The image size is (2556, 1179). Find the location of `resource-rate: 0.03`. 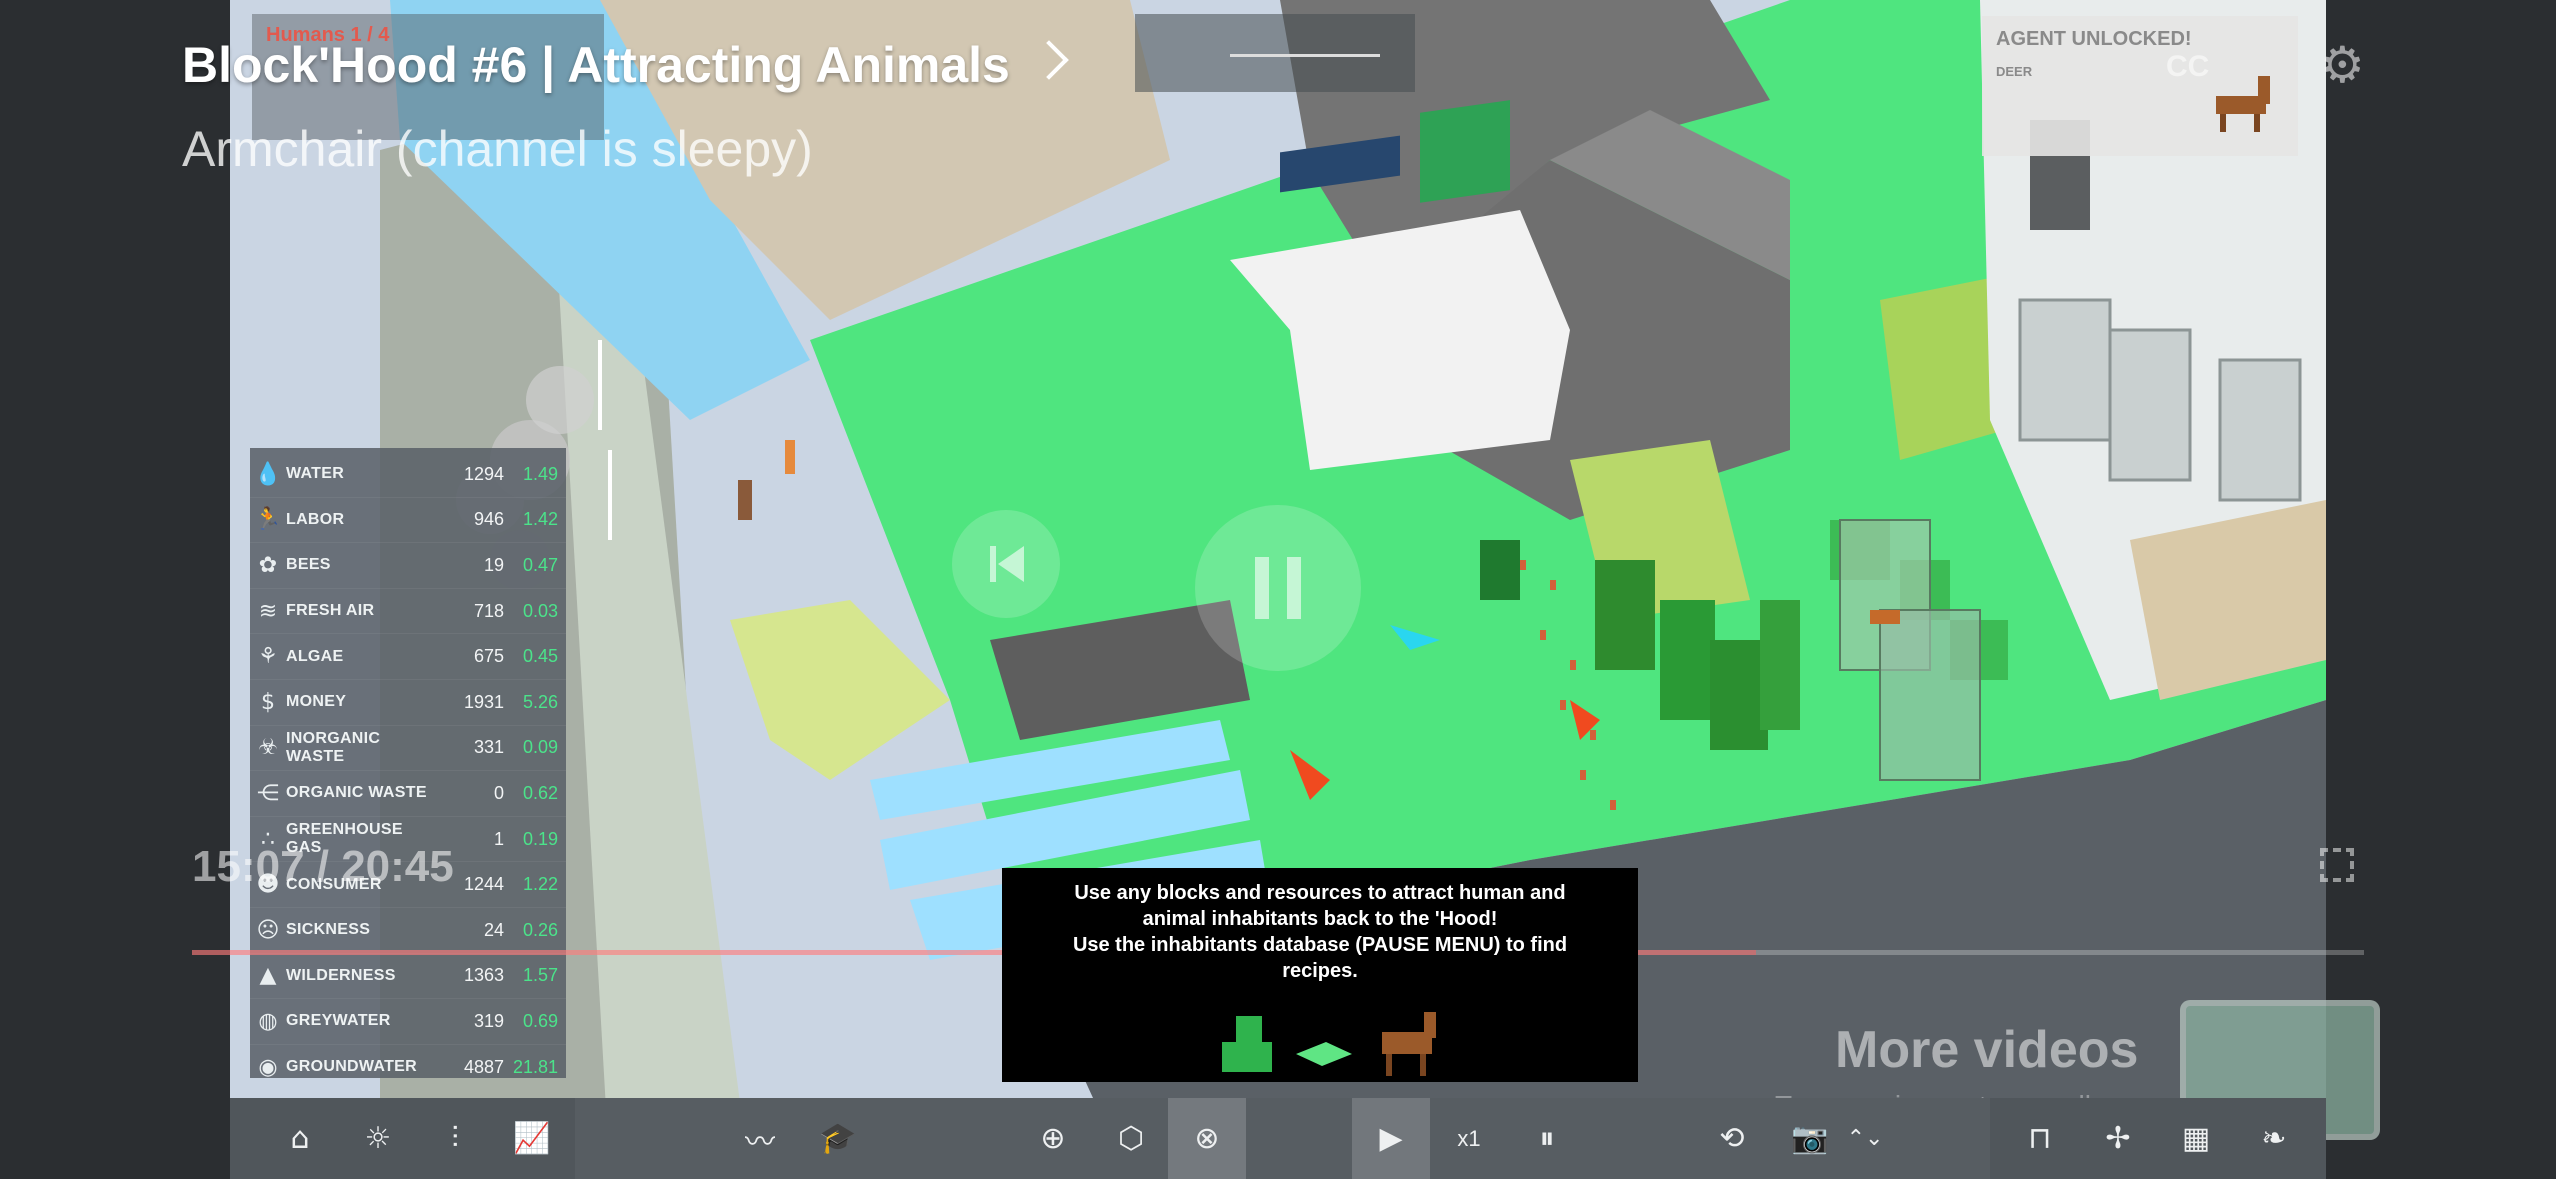

resource-rate: 0.03 is located at coordinates (540, 610).